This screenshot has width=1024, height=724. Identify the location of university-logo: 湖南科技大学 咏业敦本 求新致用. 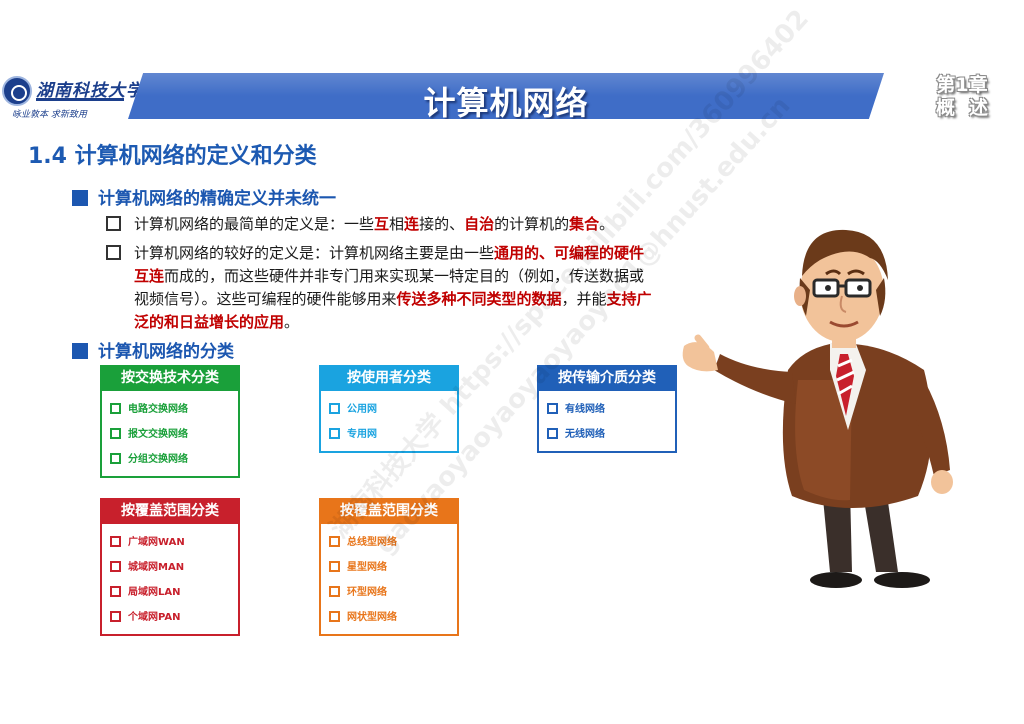
(72, 98).